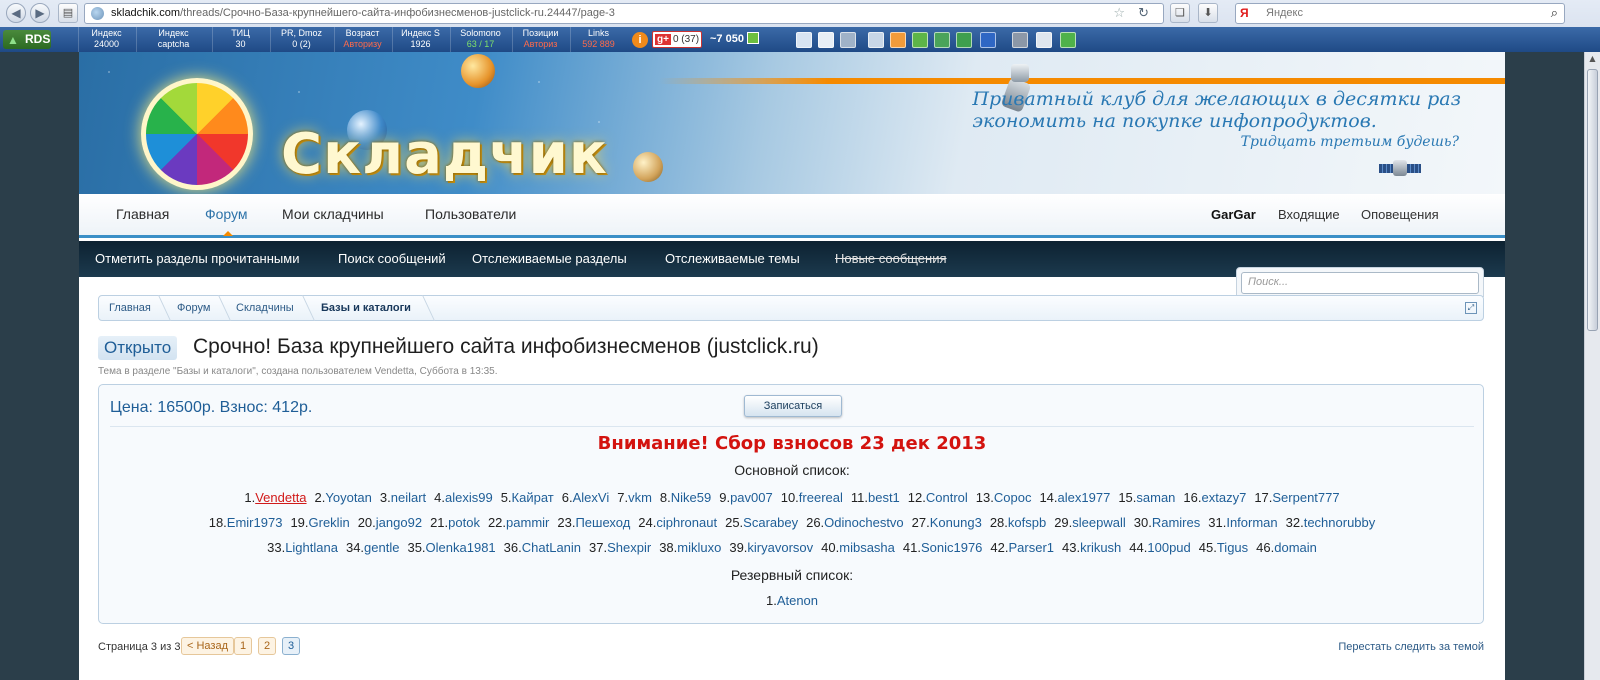 This screenshot has width=1600, height=680. I want to click on yandex-logo-icon: Я, so click(1244, 13).